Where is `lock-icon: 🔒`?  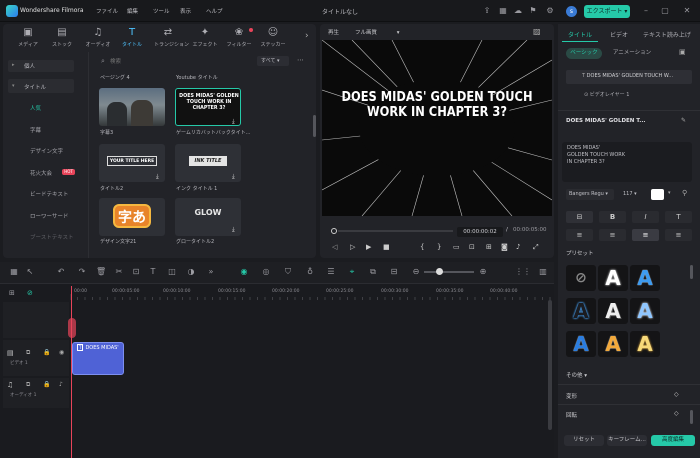 lock-icon: 🔒 is located at coordinates (46, 384).